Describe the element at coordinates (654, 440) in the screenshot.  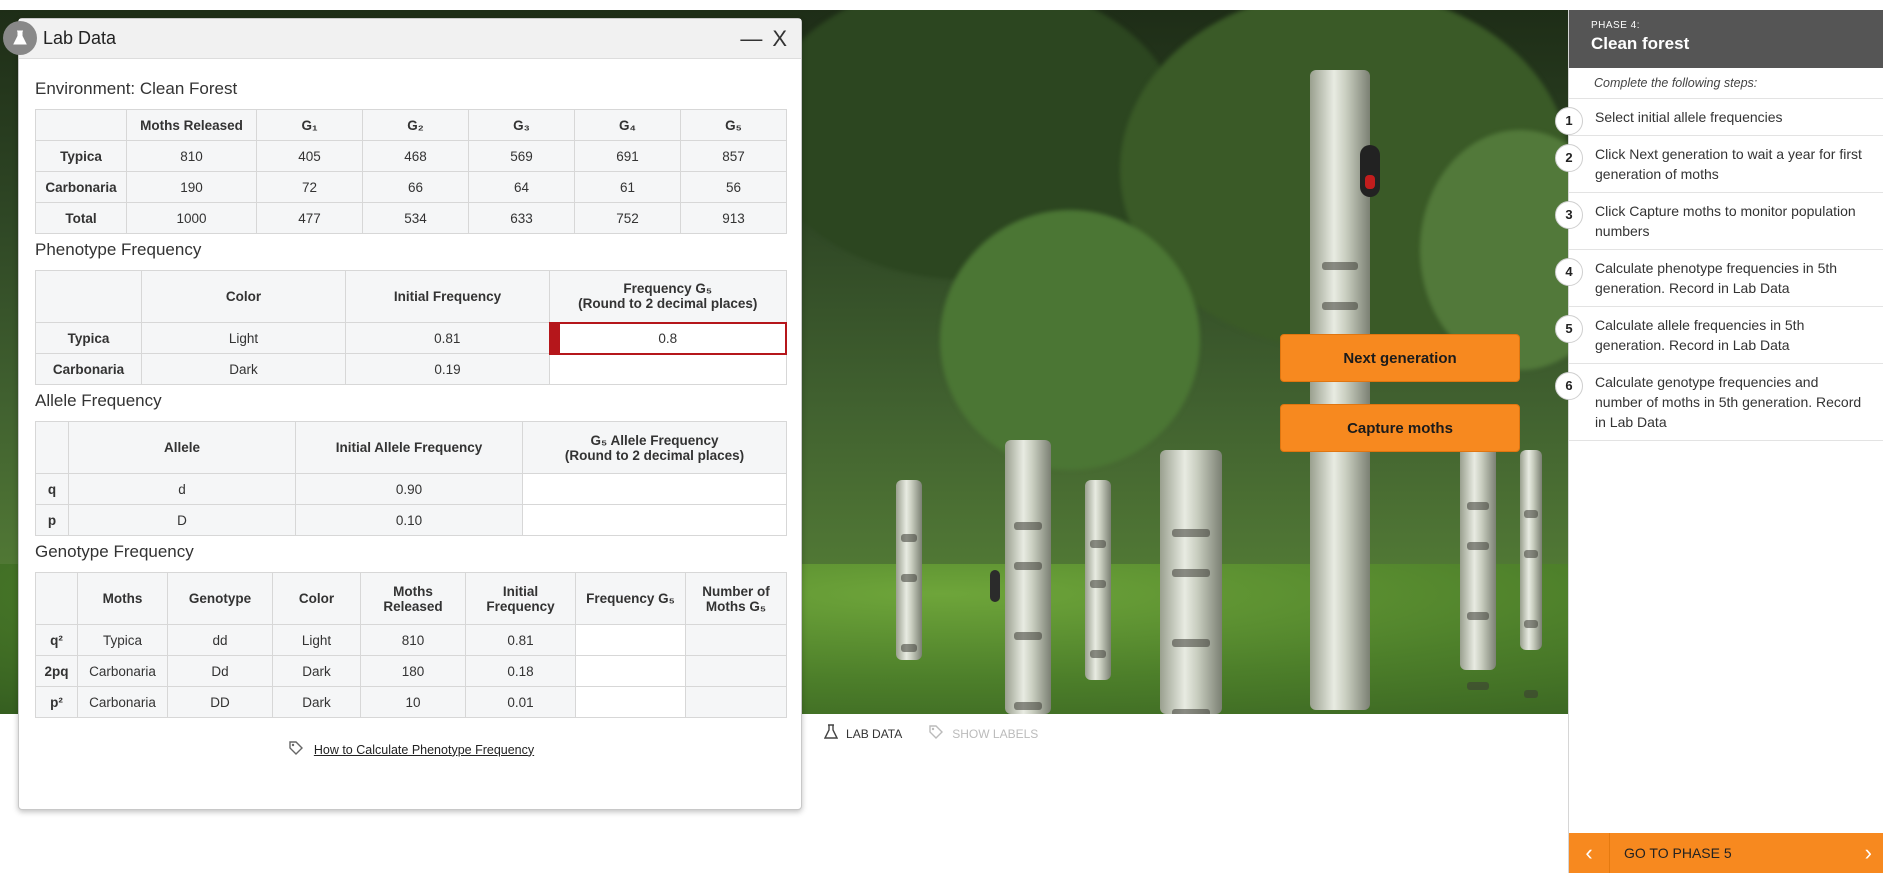
I see `header-line: G₅ Allele Frequency` at that location.